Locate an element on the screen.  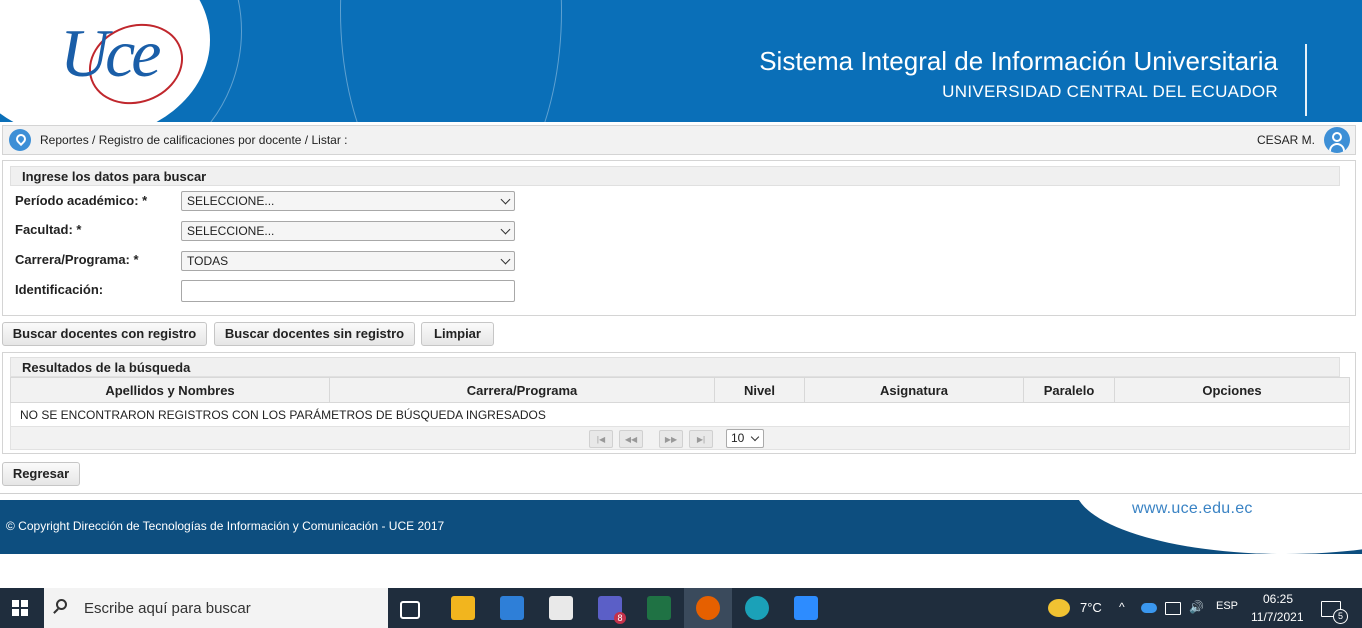
column-header-opciones: Opciones is located at coordinates (1232, 390).